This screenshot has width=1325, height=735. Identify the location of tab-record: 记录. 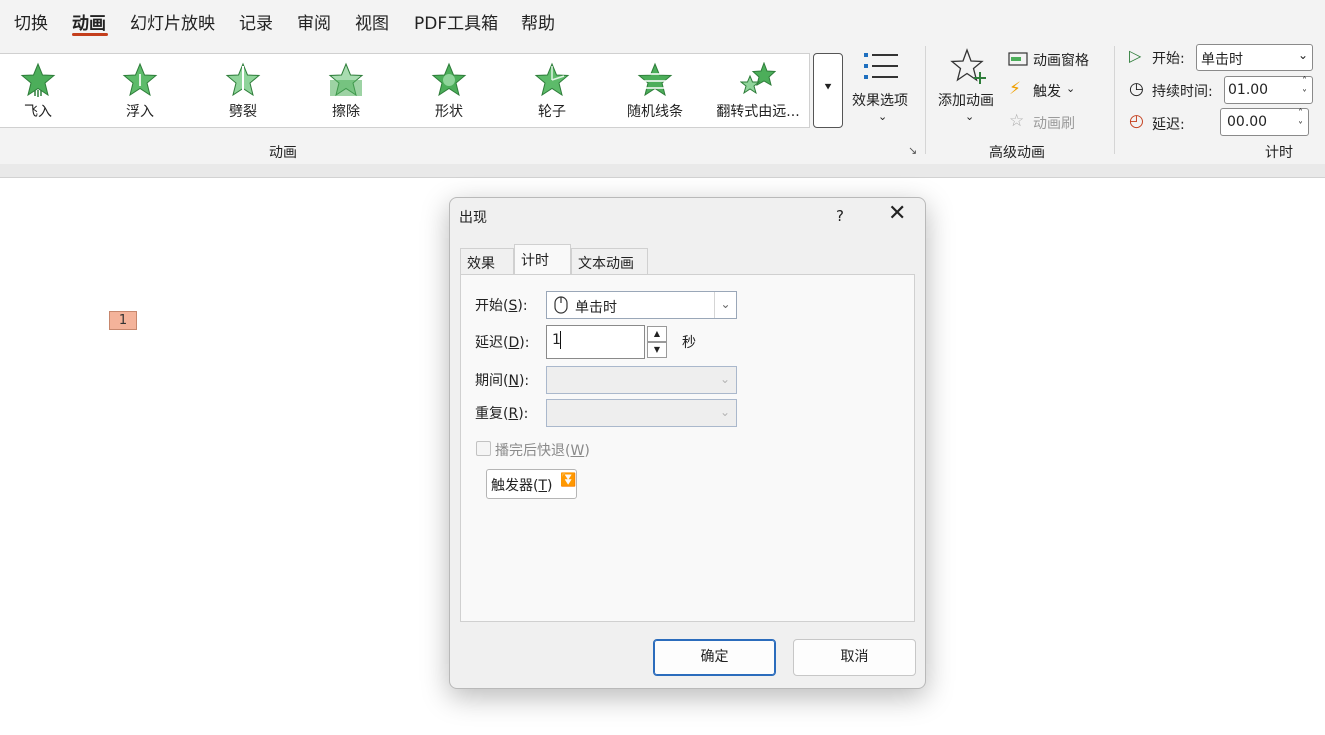
(256, 21).